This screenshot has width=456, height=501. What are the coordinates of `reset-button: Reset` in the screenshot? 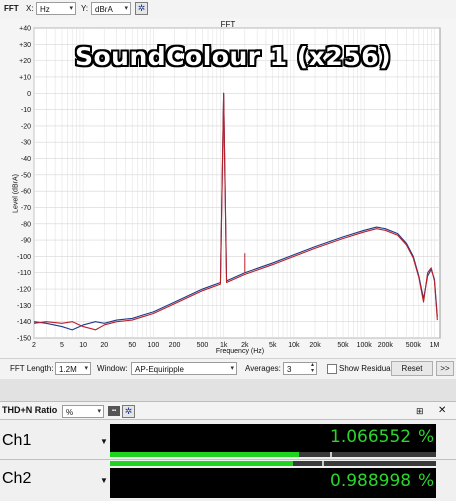 It's located at (412, 368).